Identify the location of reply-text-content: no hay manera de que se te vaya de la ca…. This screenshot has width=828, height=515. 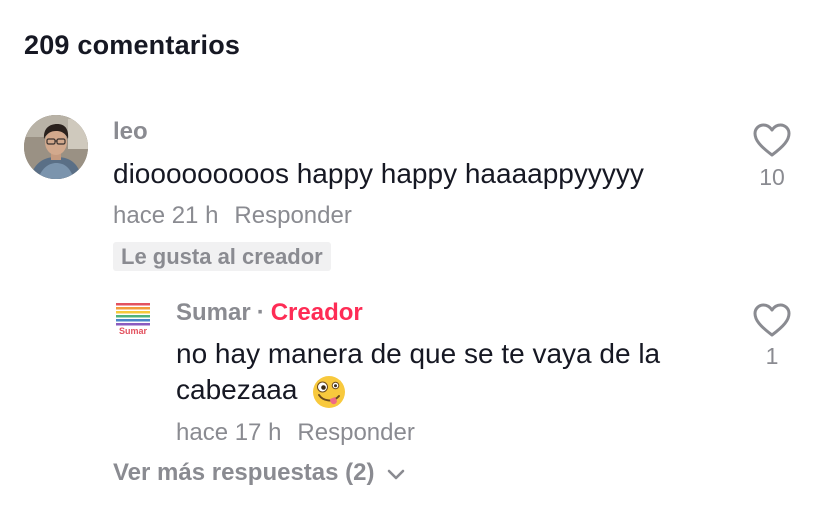
(418, 371).